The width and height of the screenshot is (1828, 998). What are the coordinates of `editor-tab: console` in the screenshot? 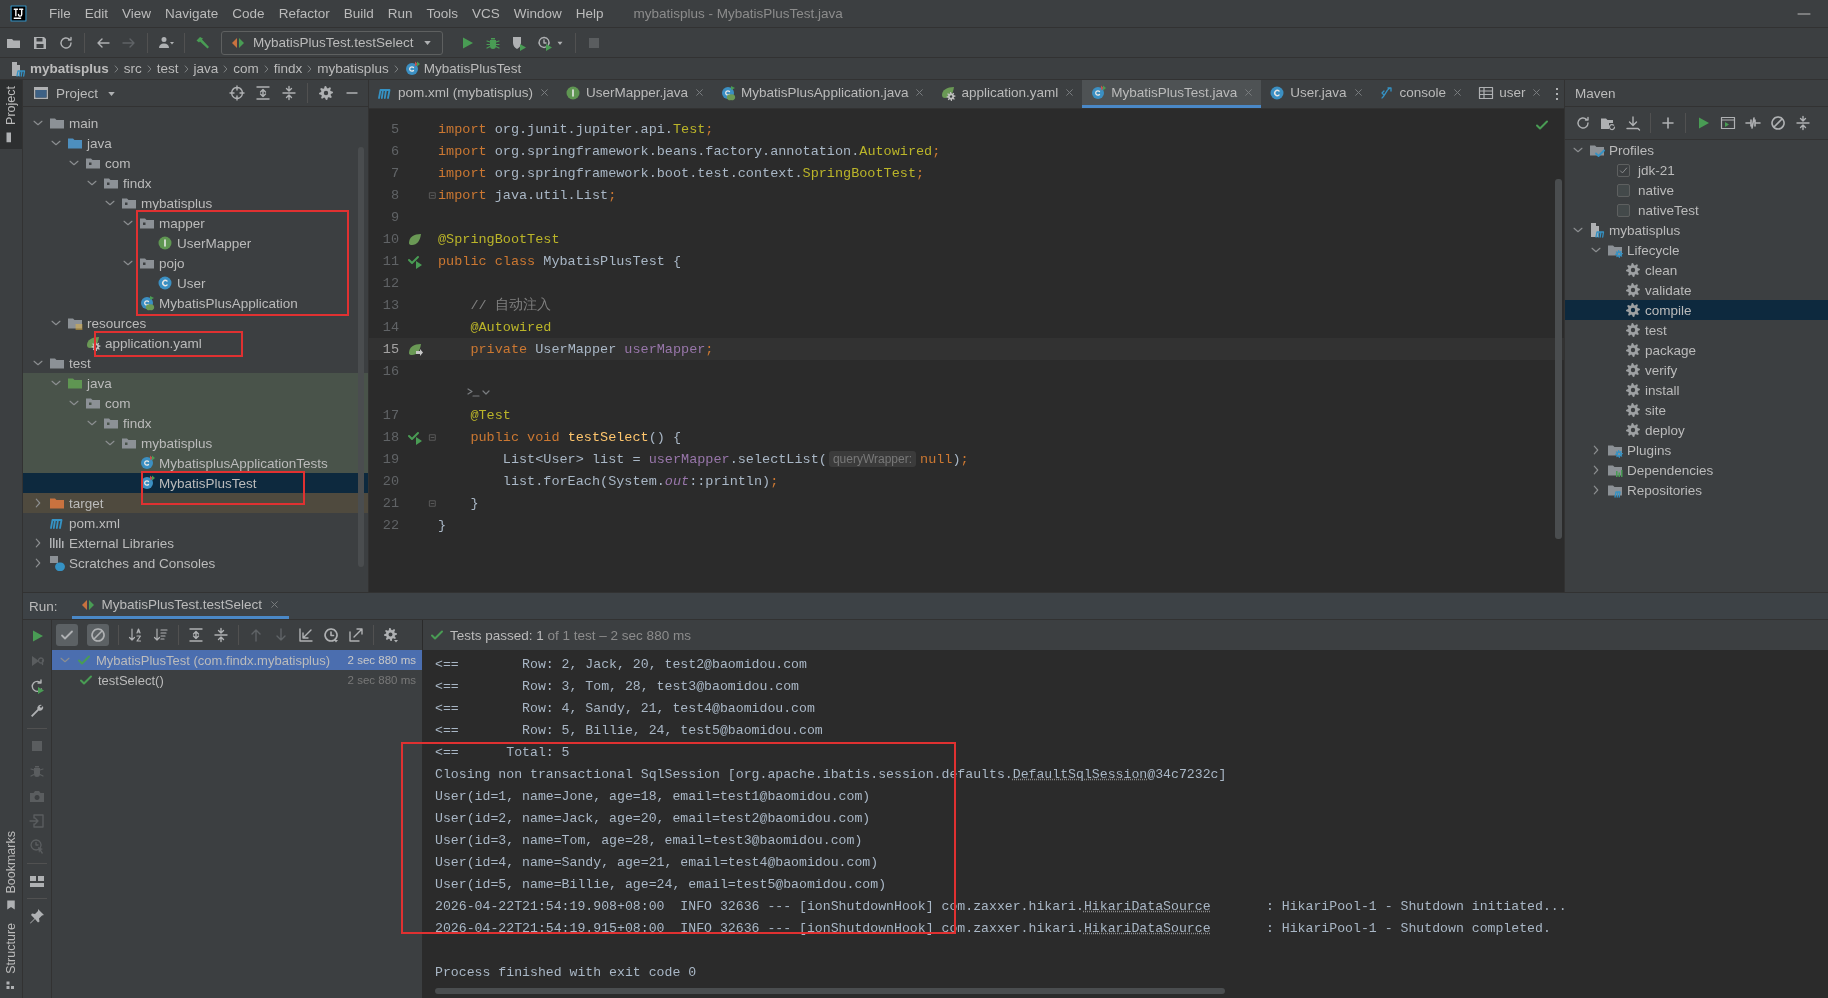 It's located at (1420, 94).